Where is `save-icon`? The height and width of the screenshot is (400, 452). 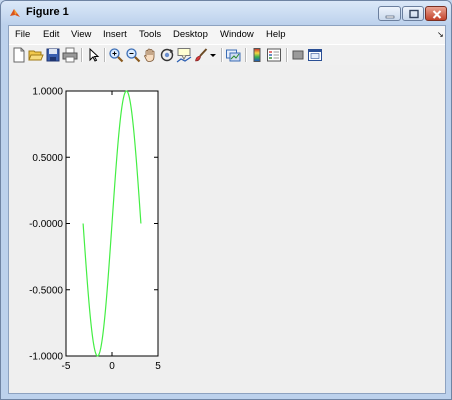 save-icon is located at coordinates (53, 55).